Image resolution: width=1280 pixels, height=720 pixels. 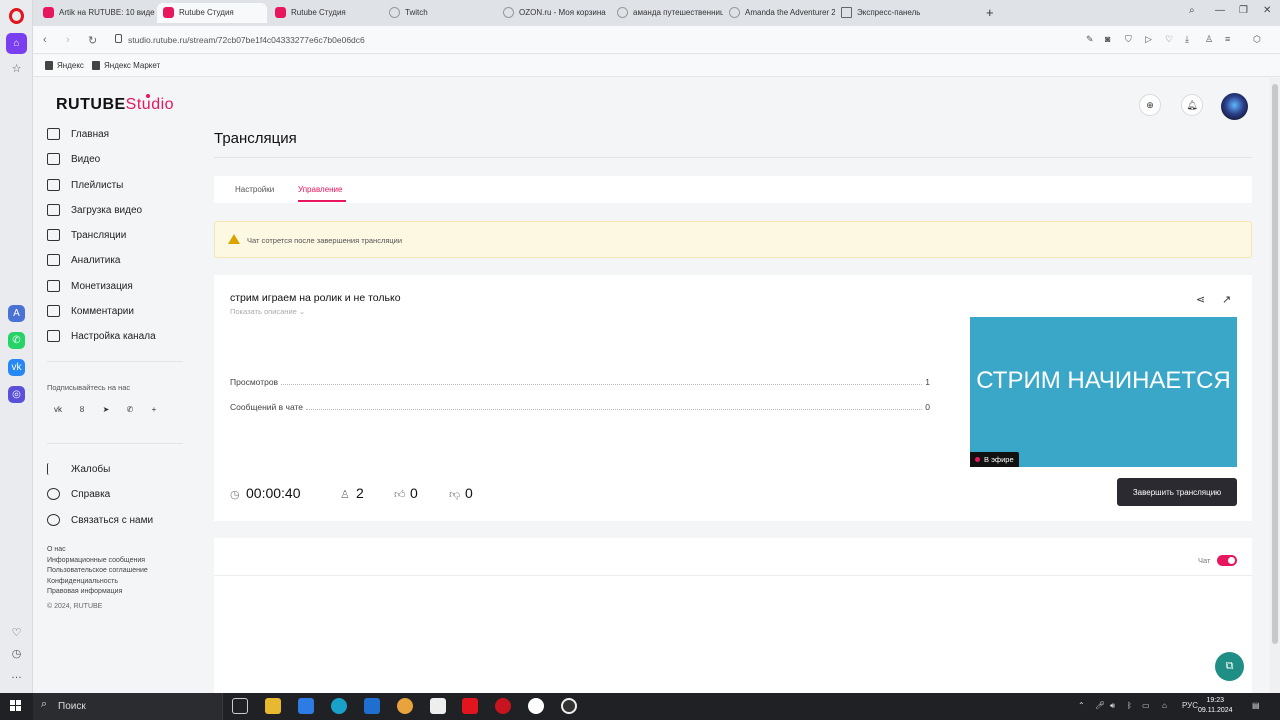 I want to click on sidebar-item-comments: Комментарии, so click(x=117, y=315).